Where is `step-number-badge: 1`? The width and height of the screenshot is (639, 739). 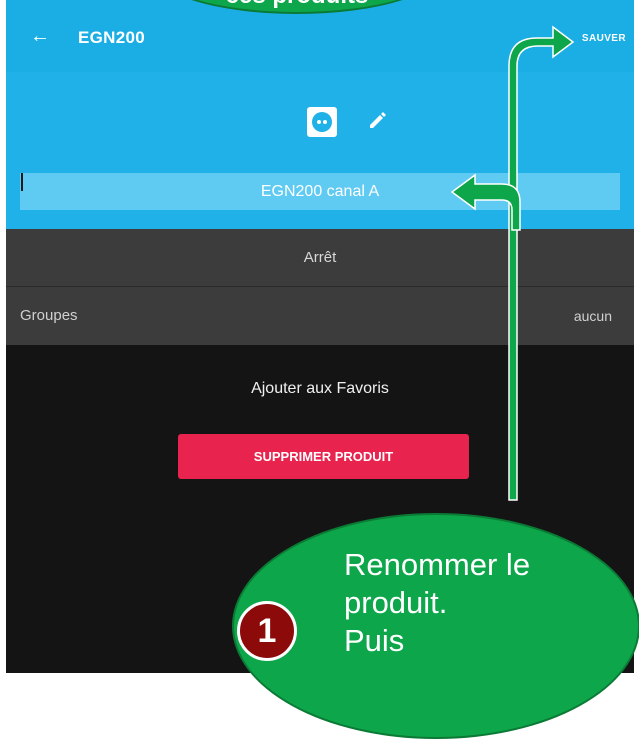
step-number-badge: 1 is located at coordinates (267, 631).